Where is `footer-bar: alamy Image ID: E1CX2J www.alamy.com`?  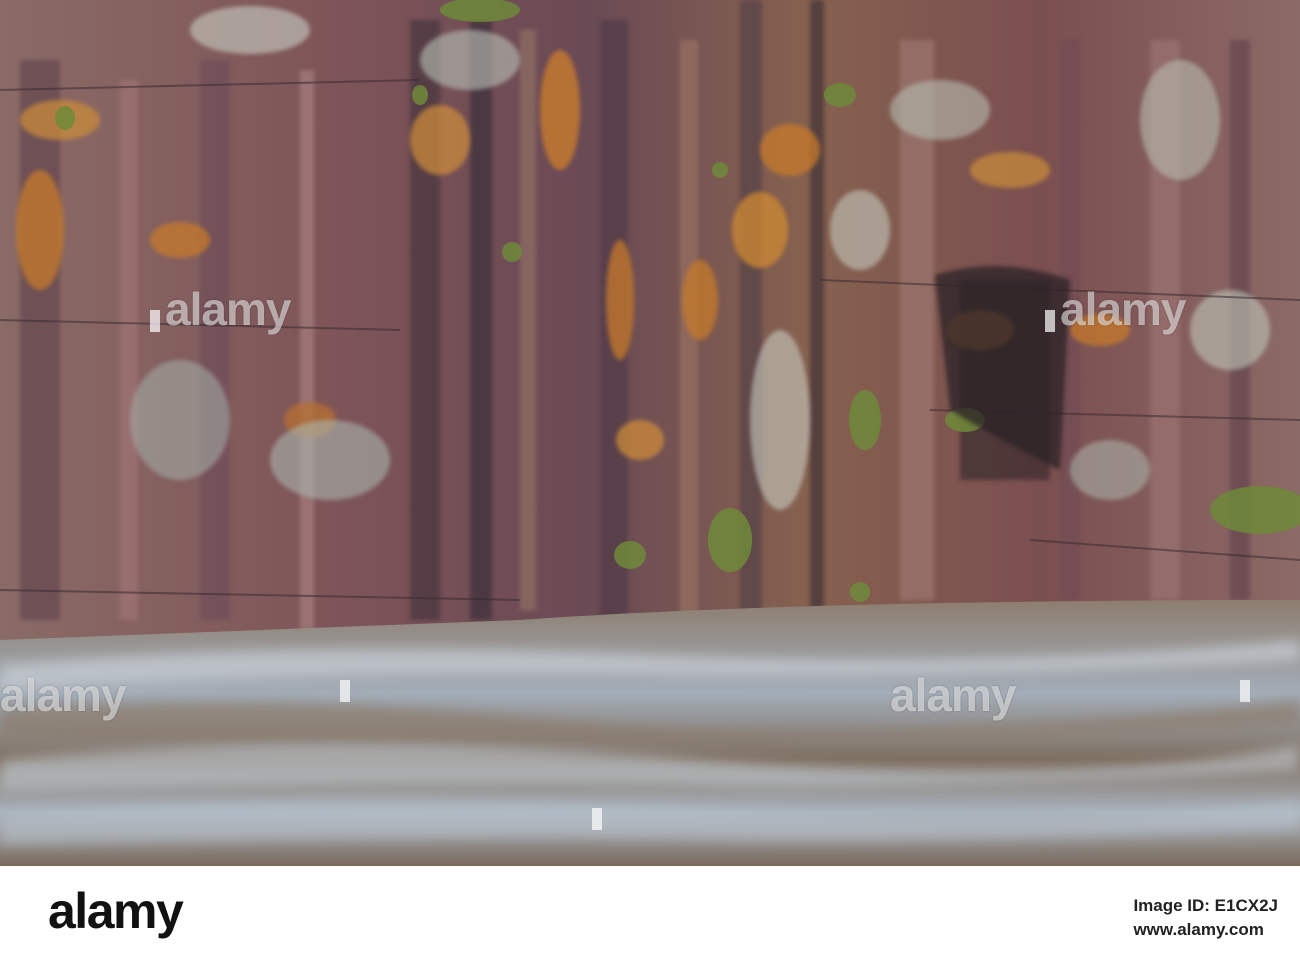
footer-bar: alamy Image ID: E1CX2J www.alamy.com is located at coordinates (650, 913).